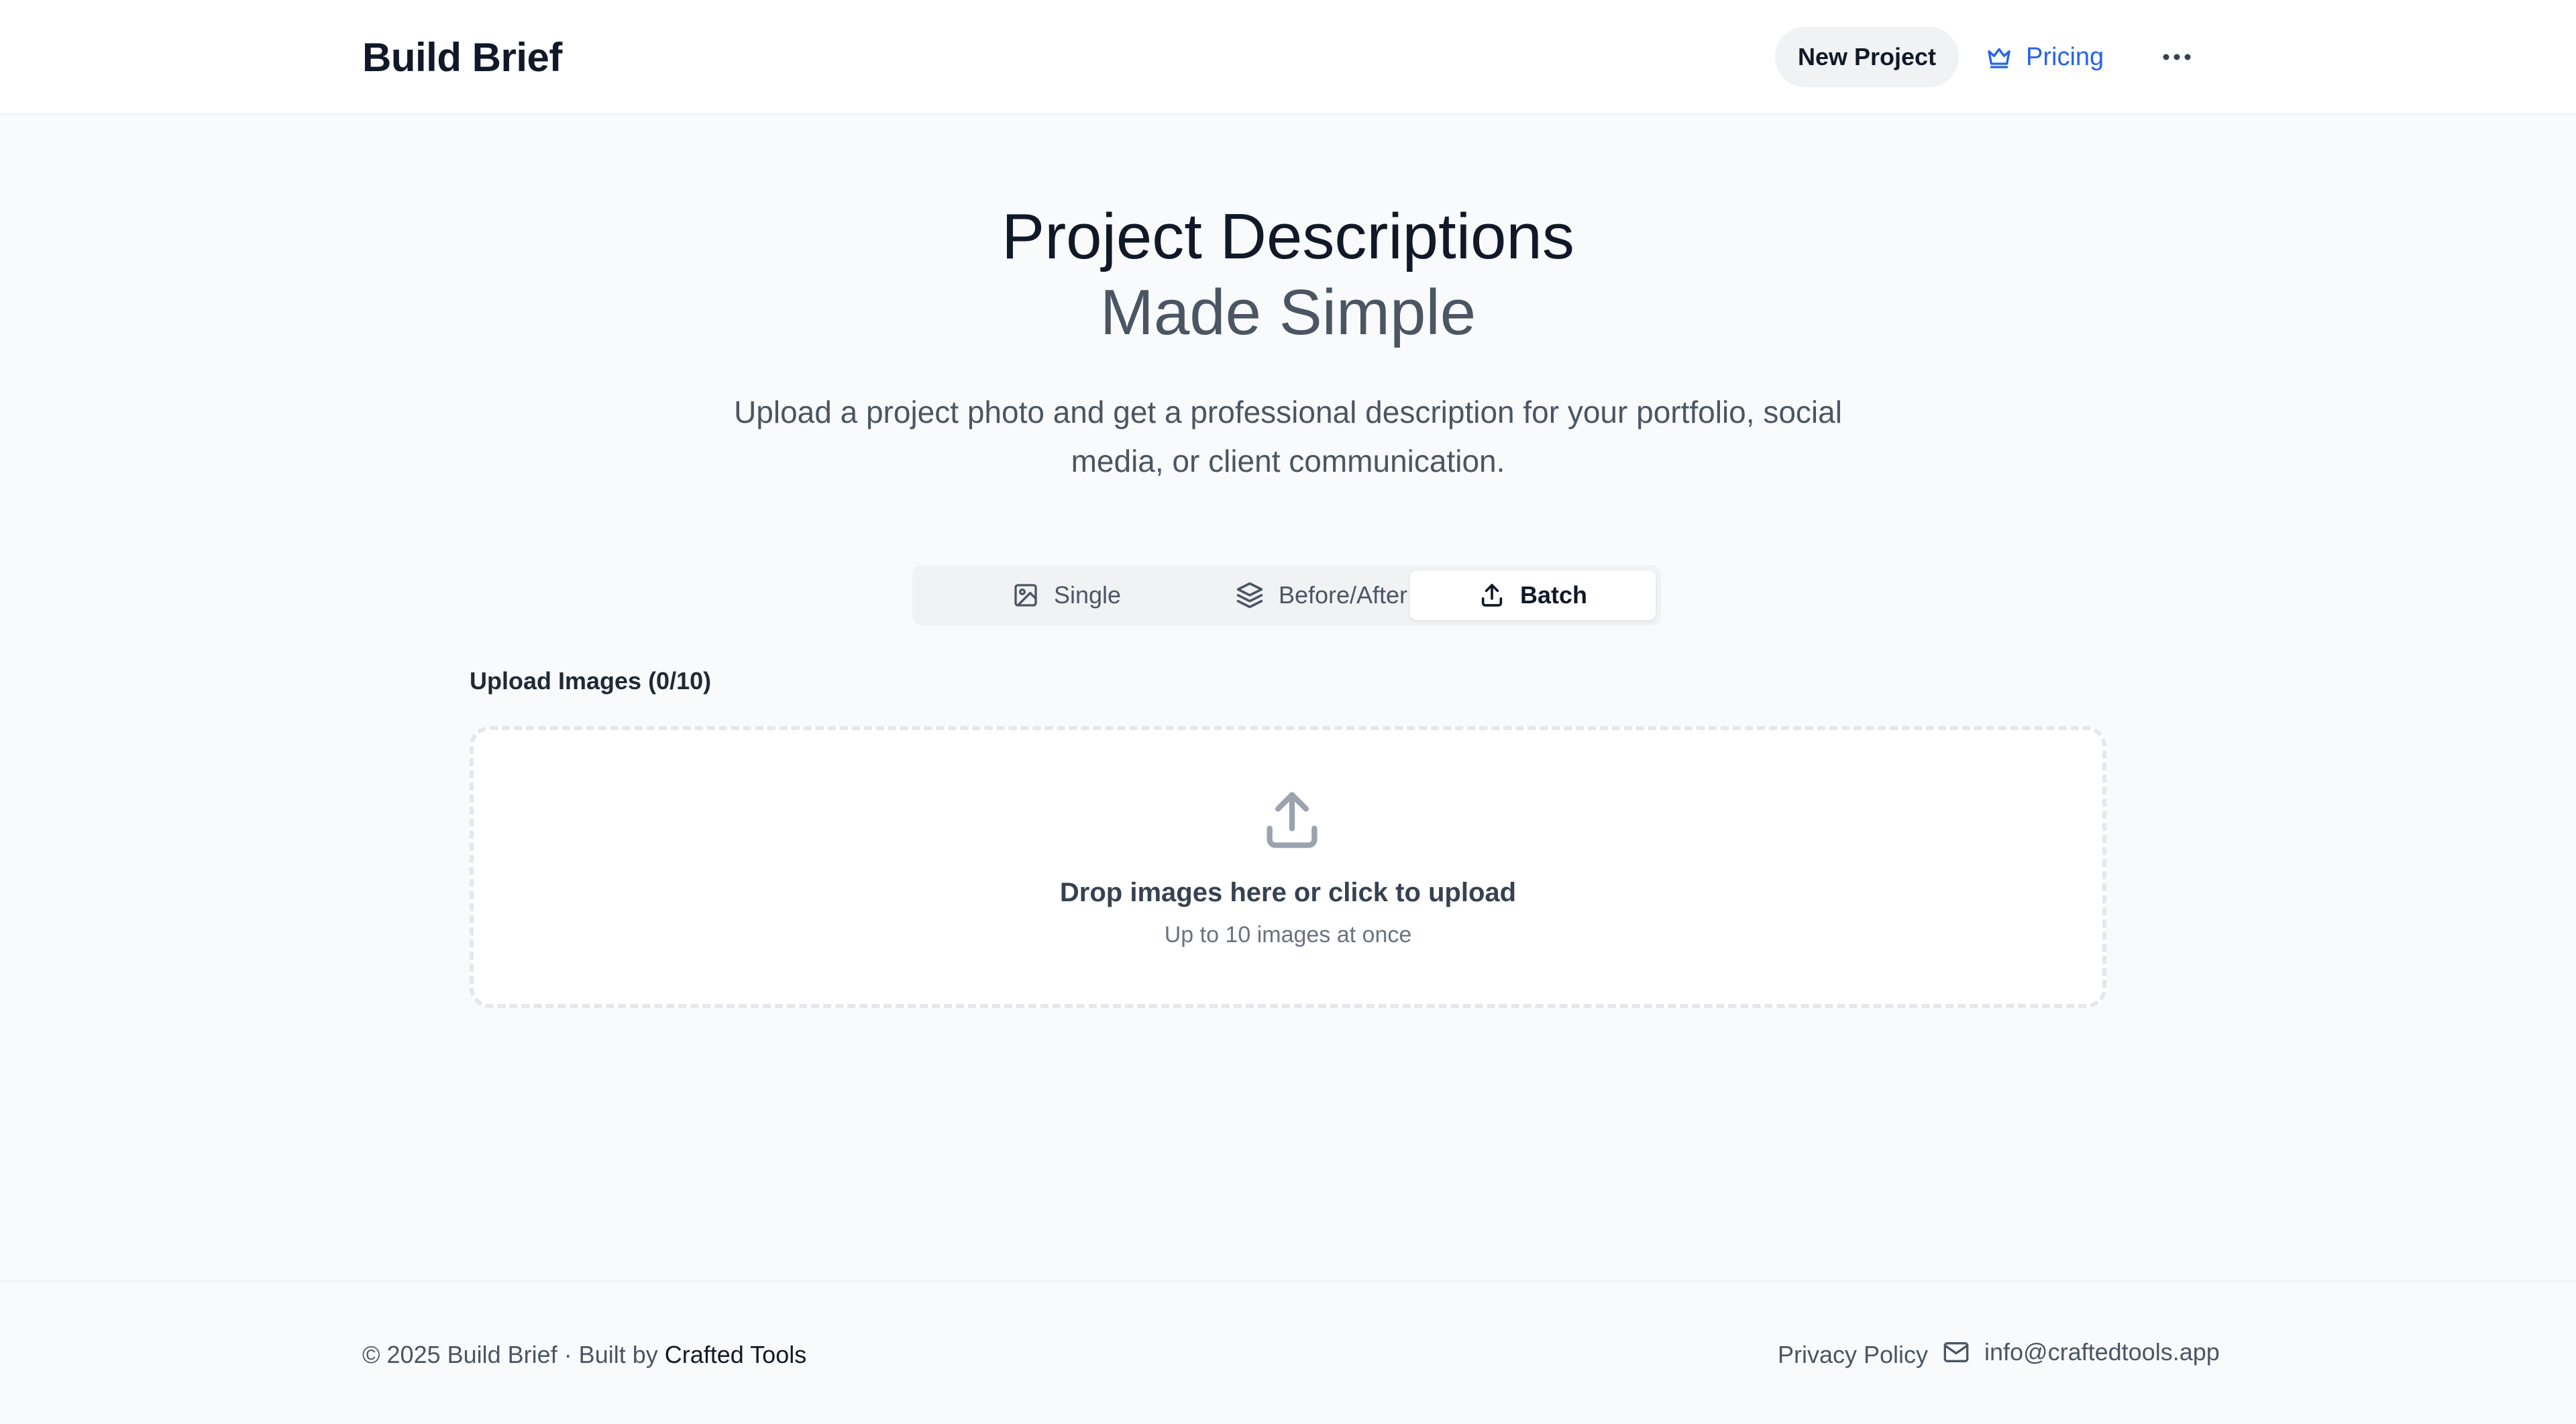 This screenshot has width=2576, height=1424. I want to click on tab-batch: Batch, so click(1533, 595).